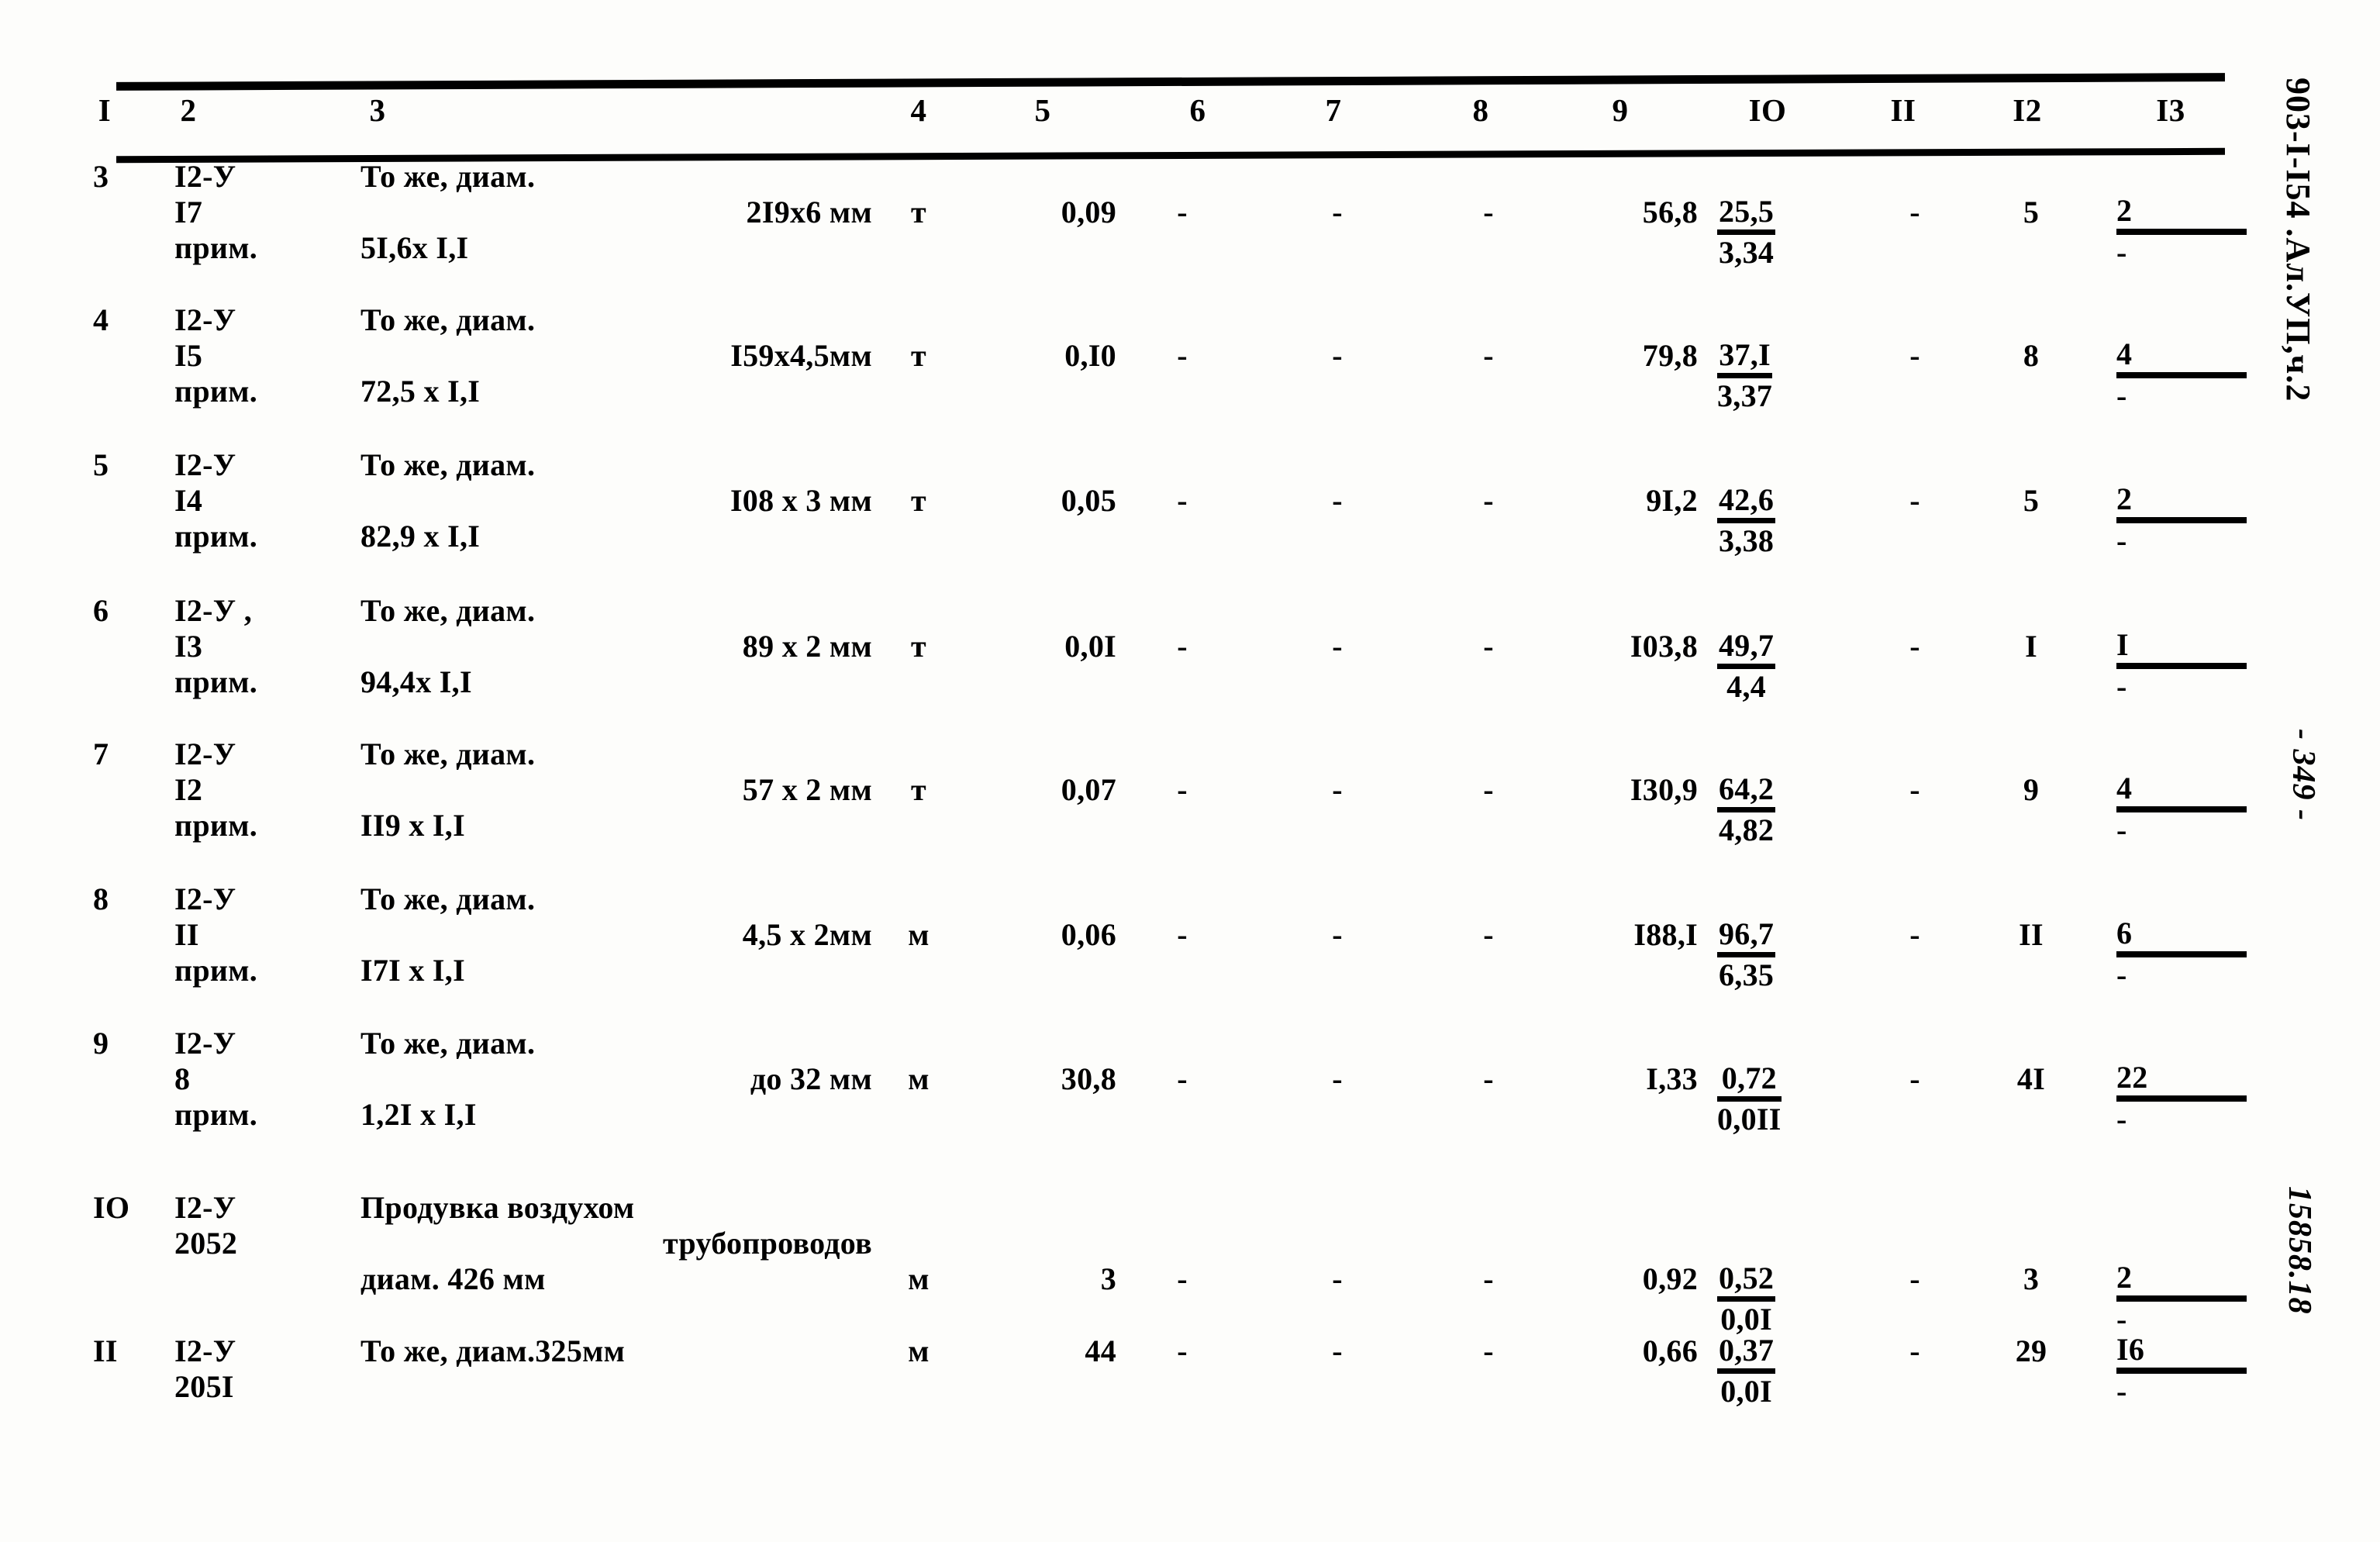 This screenshot has height=1542, width=2380. Describe the element at coordinates (1903, 110) in the screenshot. I see `column-header-11: II` at that location.